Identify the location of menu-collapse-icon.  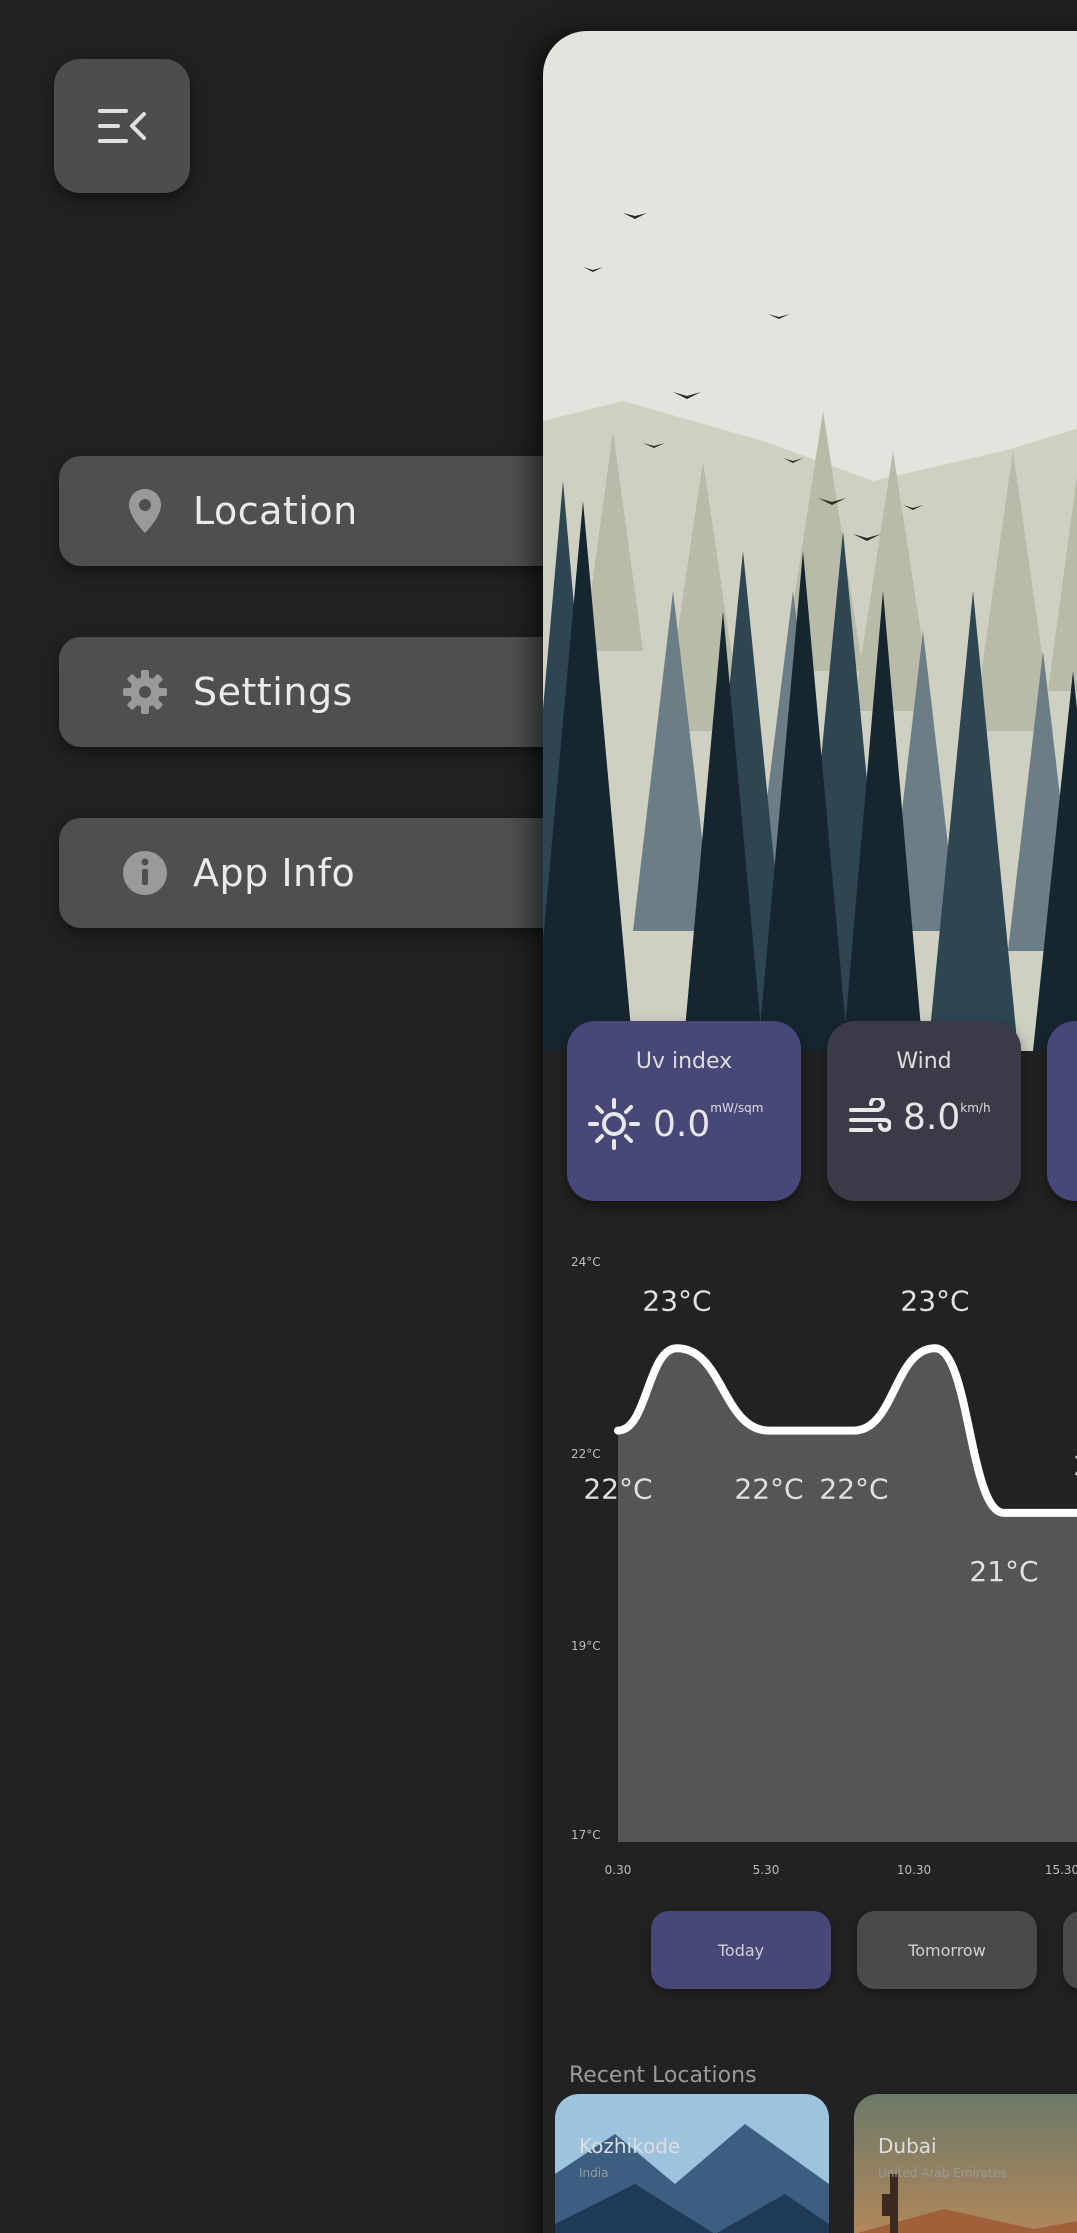
(122, 126).